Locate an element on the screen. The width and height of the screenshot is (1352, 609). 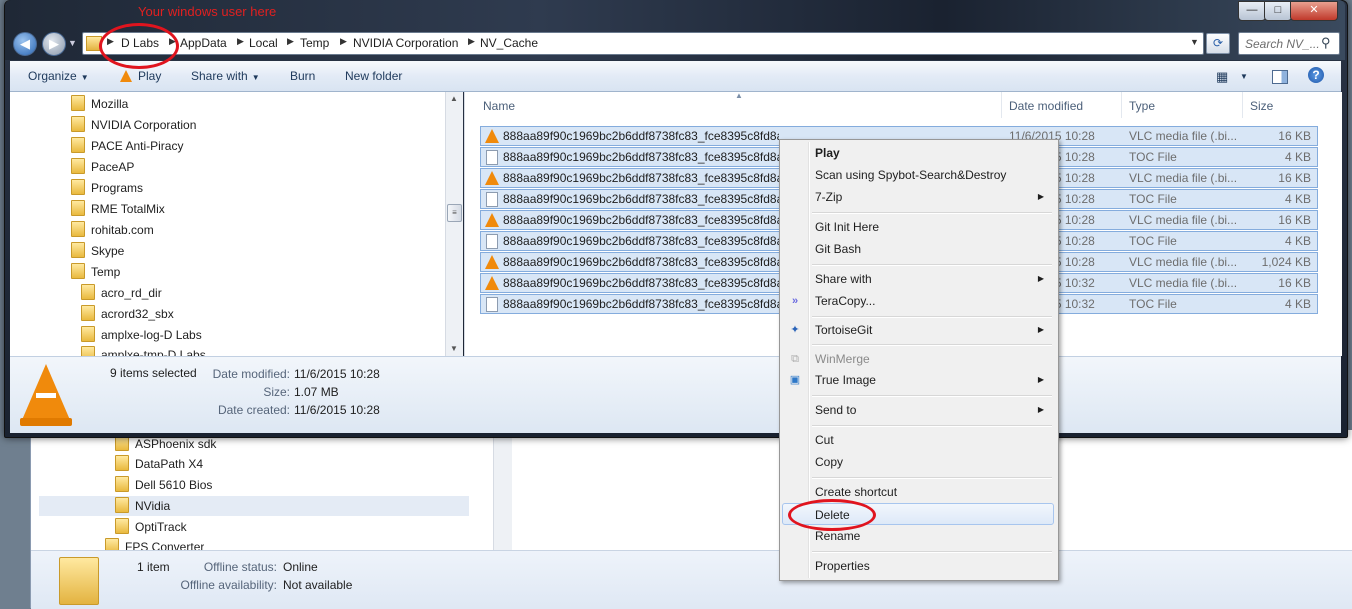
back-button: ◀ is located at coordinates (25, 44).